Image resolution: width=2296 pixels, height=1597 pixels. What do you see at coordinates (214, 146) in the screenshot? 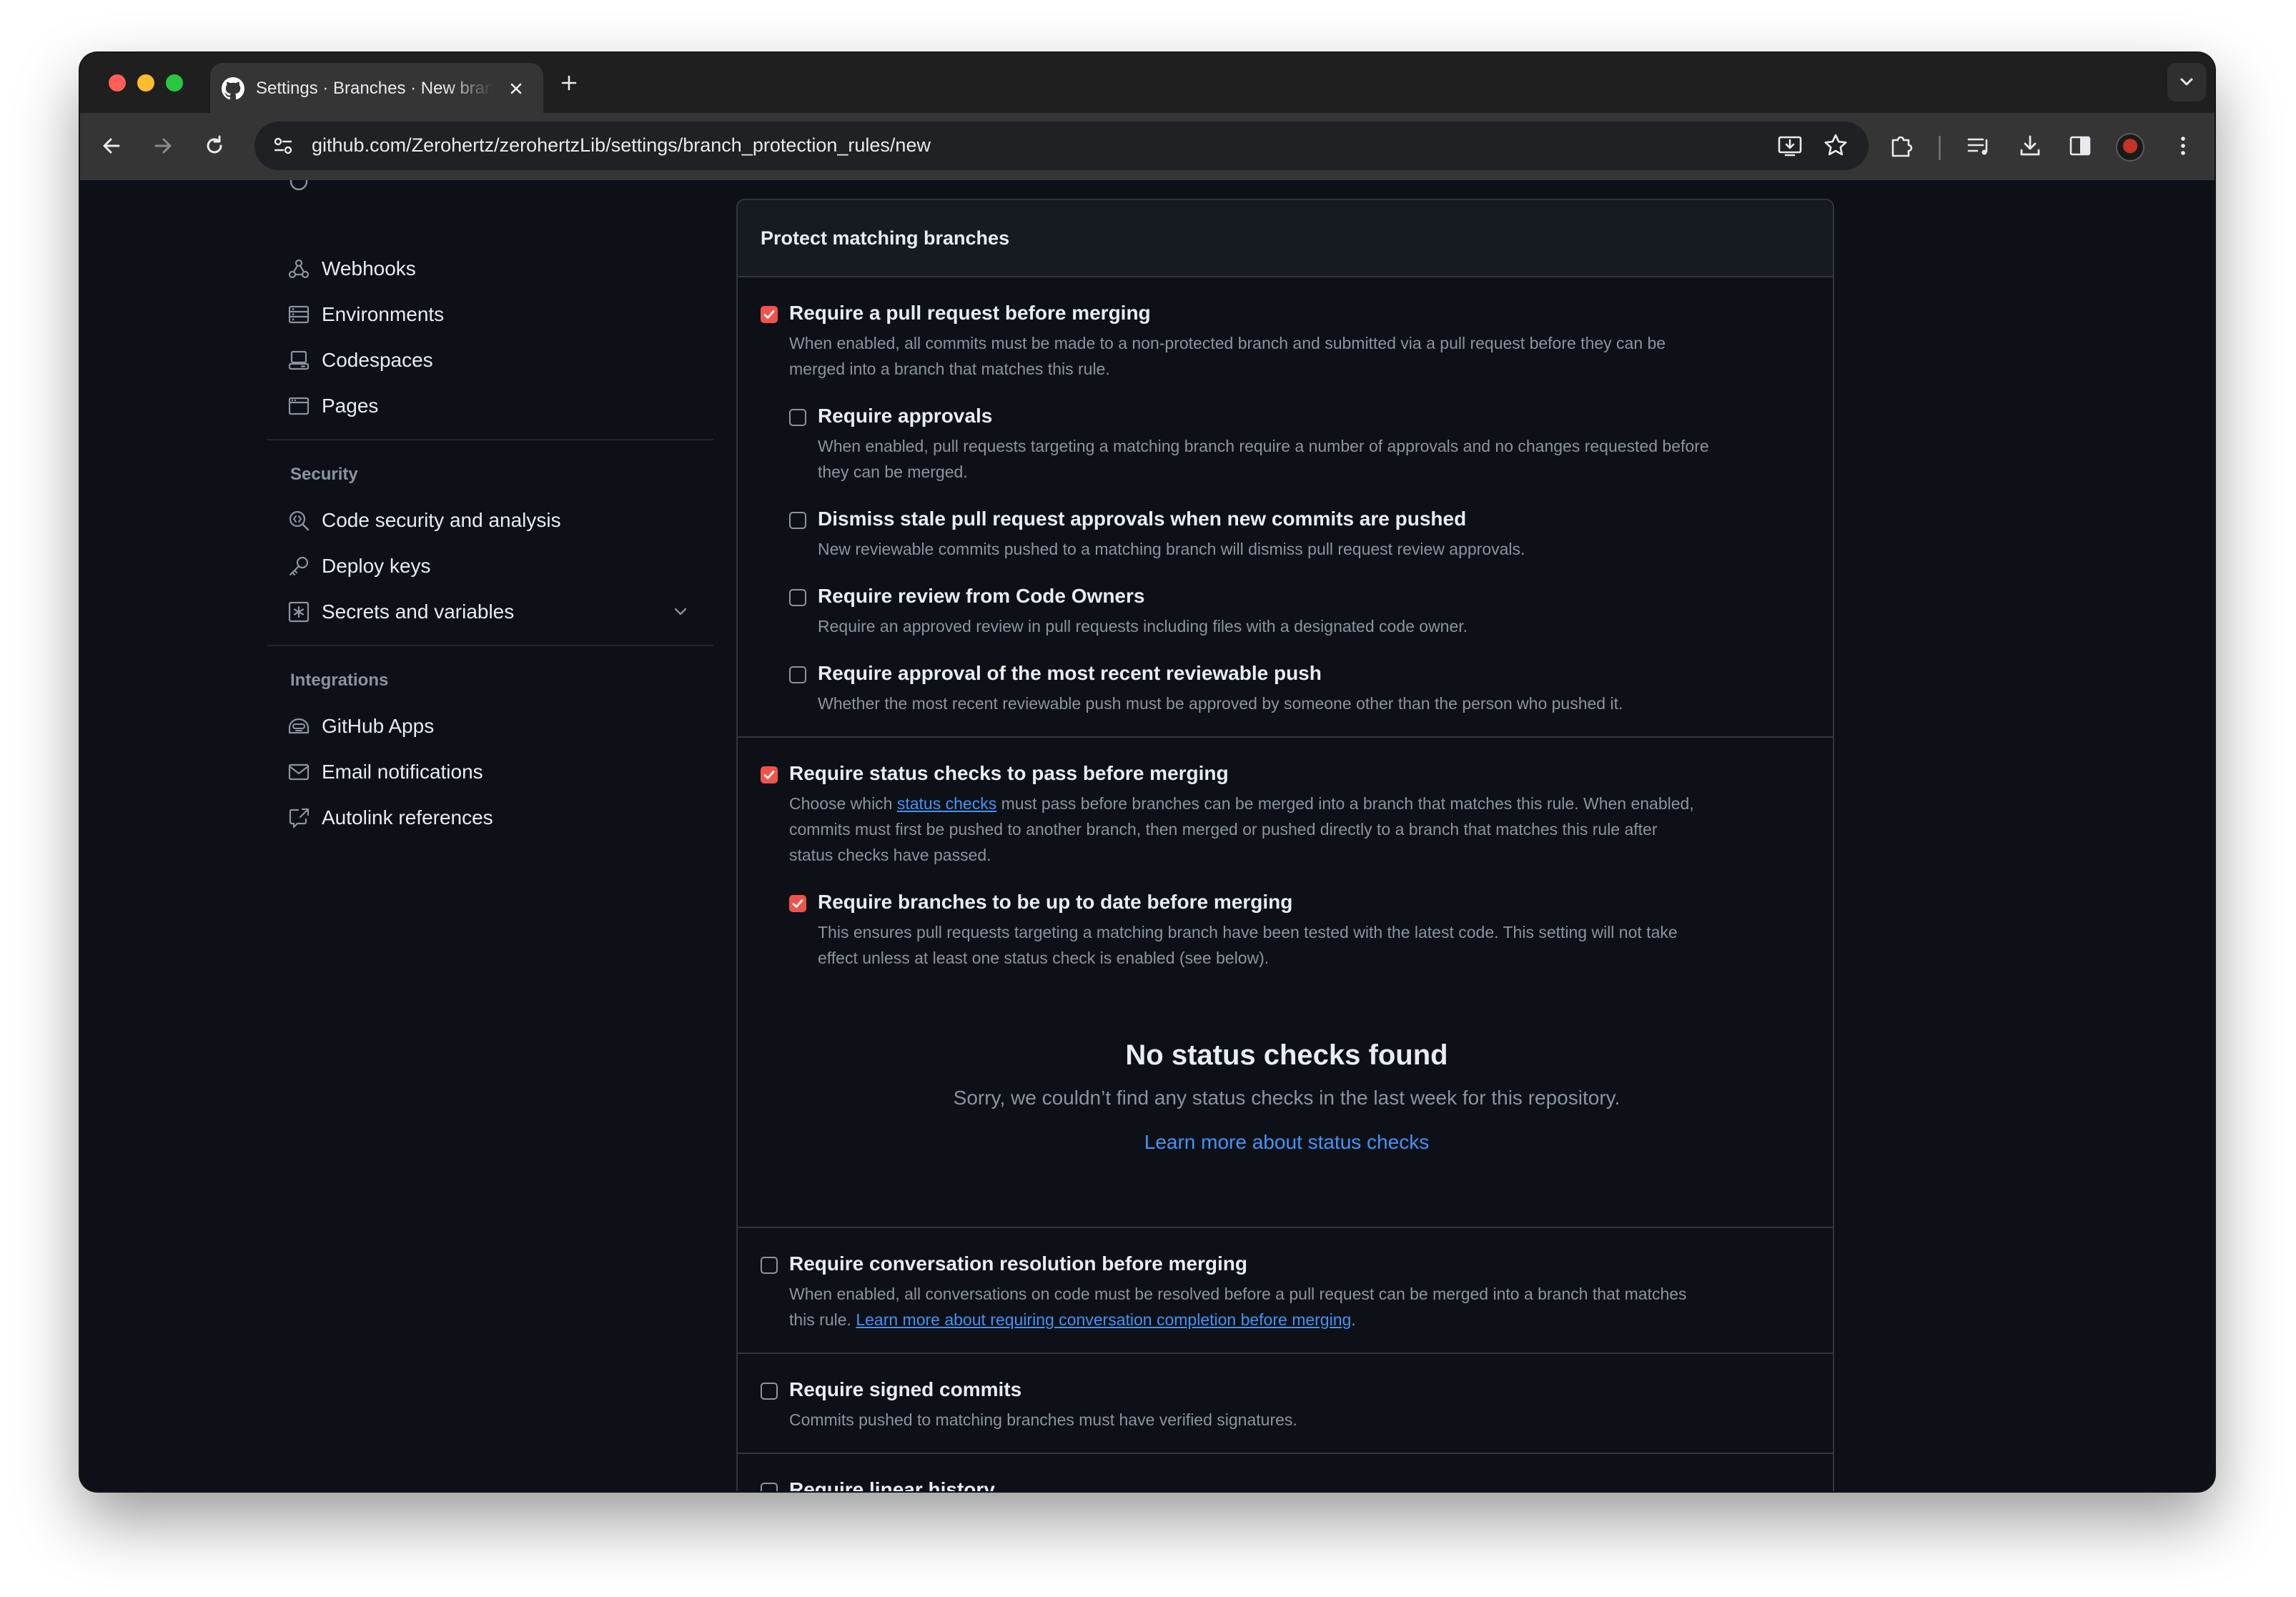
I see `reload-icon` at bounding box center [214, 146].